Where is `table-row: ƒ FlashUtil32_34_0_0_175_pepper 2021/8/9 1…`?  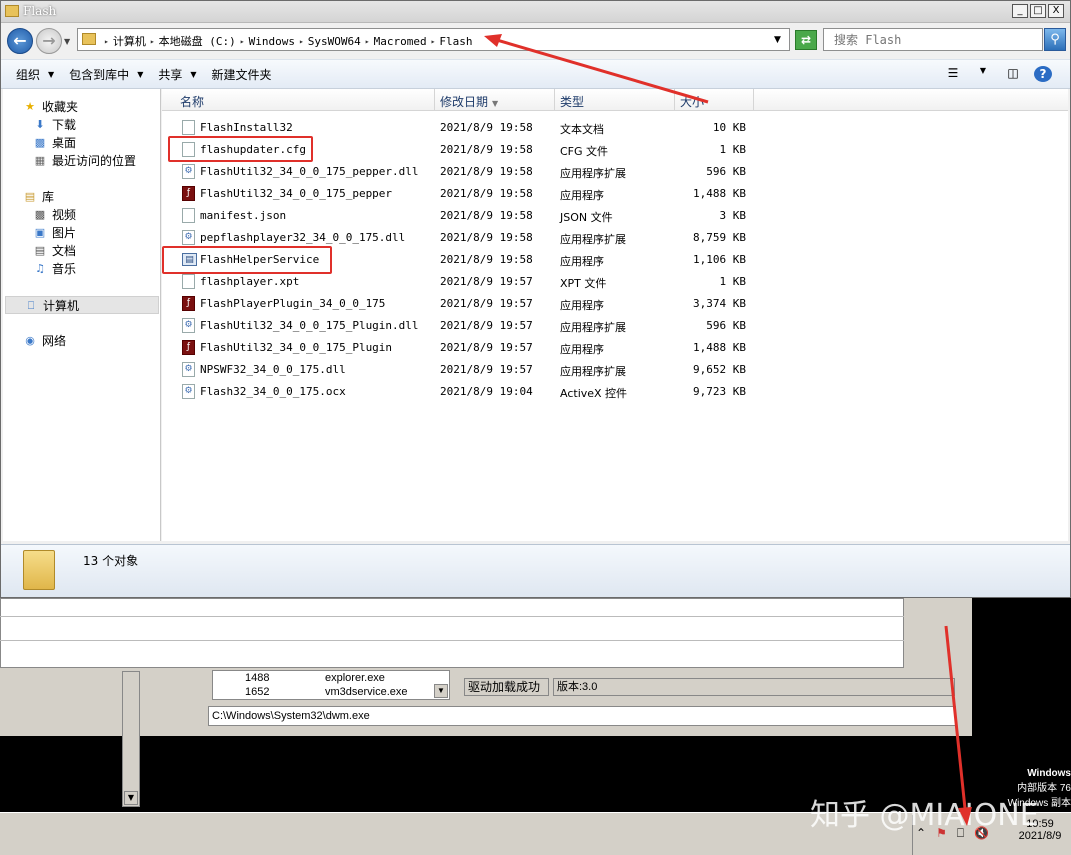
table-row: ƒ FlashUtil32_34_0_0_175_pepper 2021/8/9 1… is located at coordinates (615, 194).